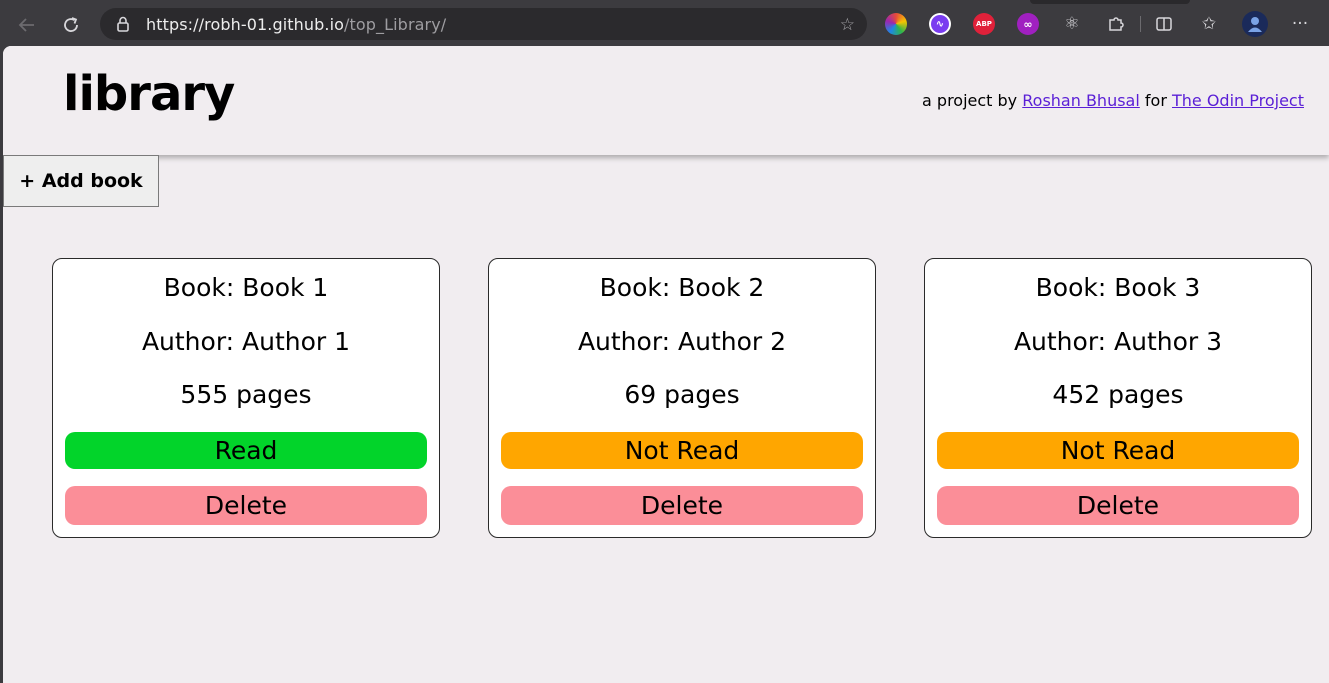 Image resolution: width=1329 pixels, height=683 pixels. Describe the element at coordinates (1155, 100) in the screenshot. I see `credit-mid: for` at that location.